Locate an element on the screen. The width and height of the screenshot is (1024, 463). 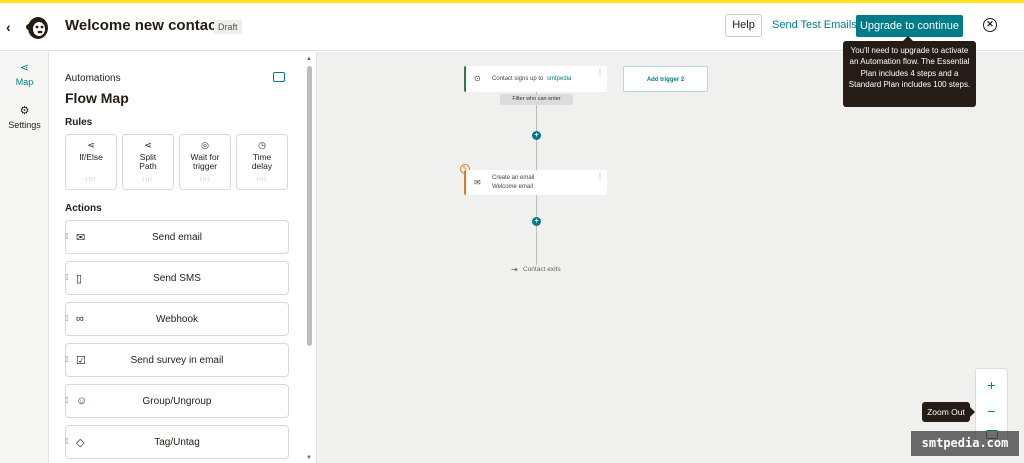
action-label: Send email is located at coordinates (177, 237).